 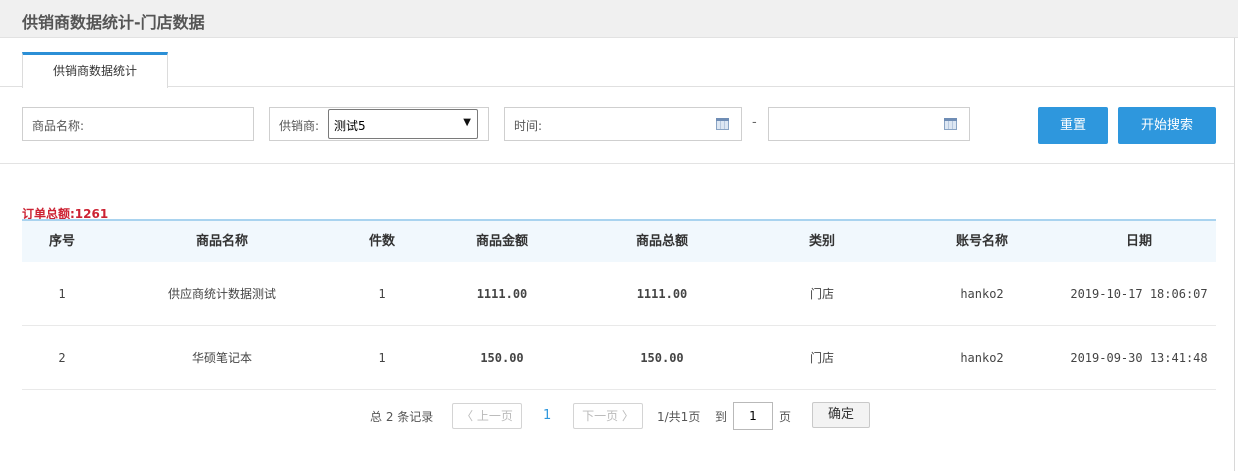 I want to click on next-page-button: 下一页 〉, so click(x=608, y=416).